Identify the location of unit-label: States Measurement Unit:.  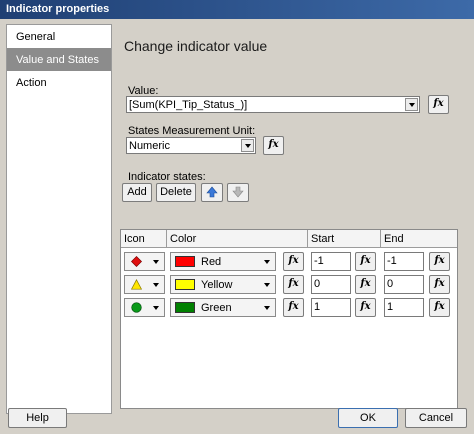
(192, 131).